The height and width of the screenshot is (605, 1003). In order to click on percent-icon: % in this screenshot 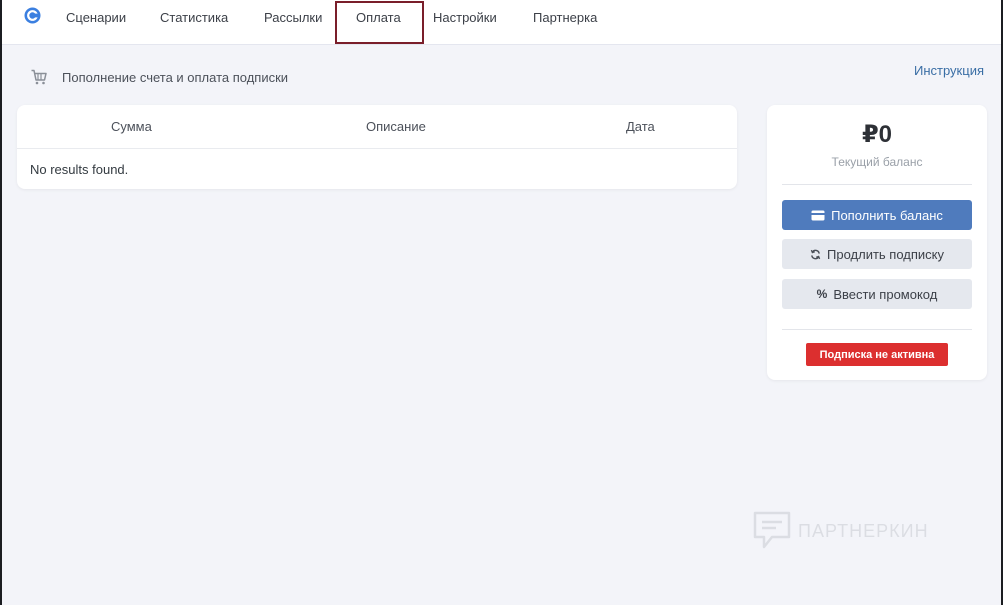, I will do `click(822, 294)`.